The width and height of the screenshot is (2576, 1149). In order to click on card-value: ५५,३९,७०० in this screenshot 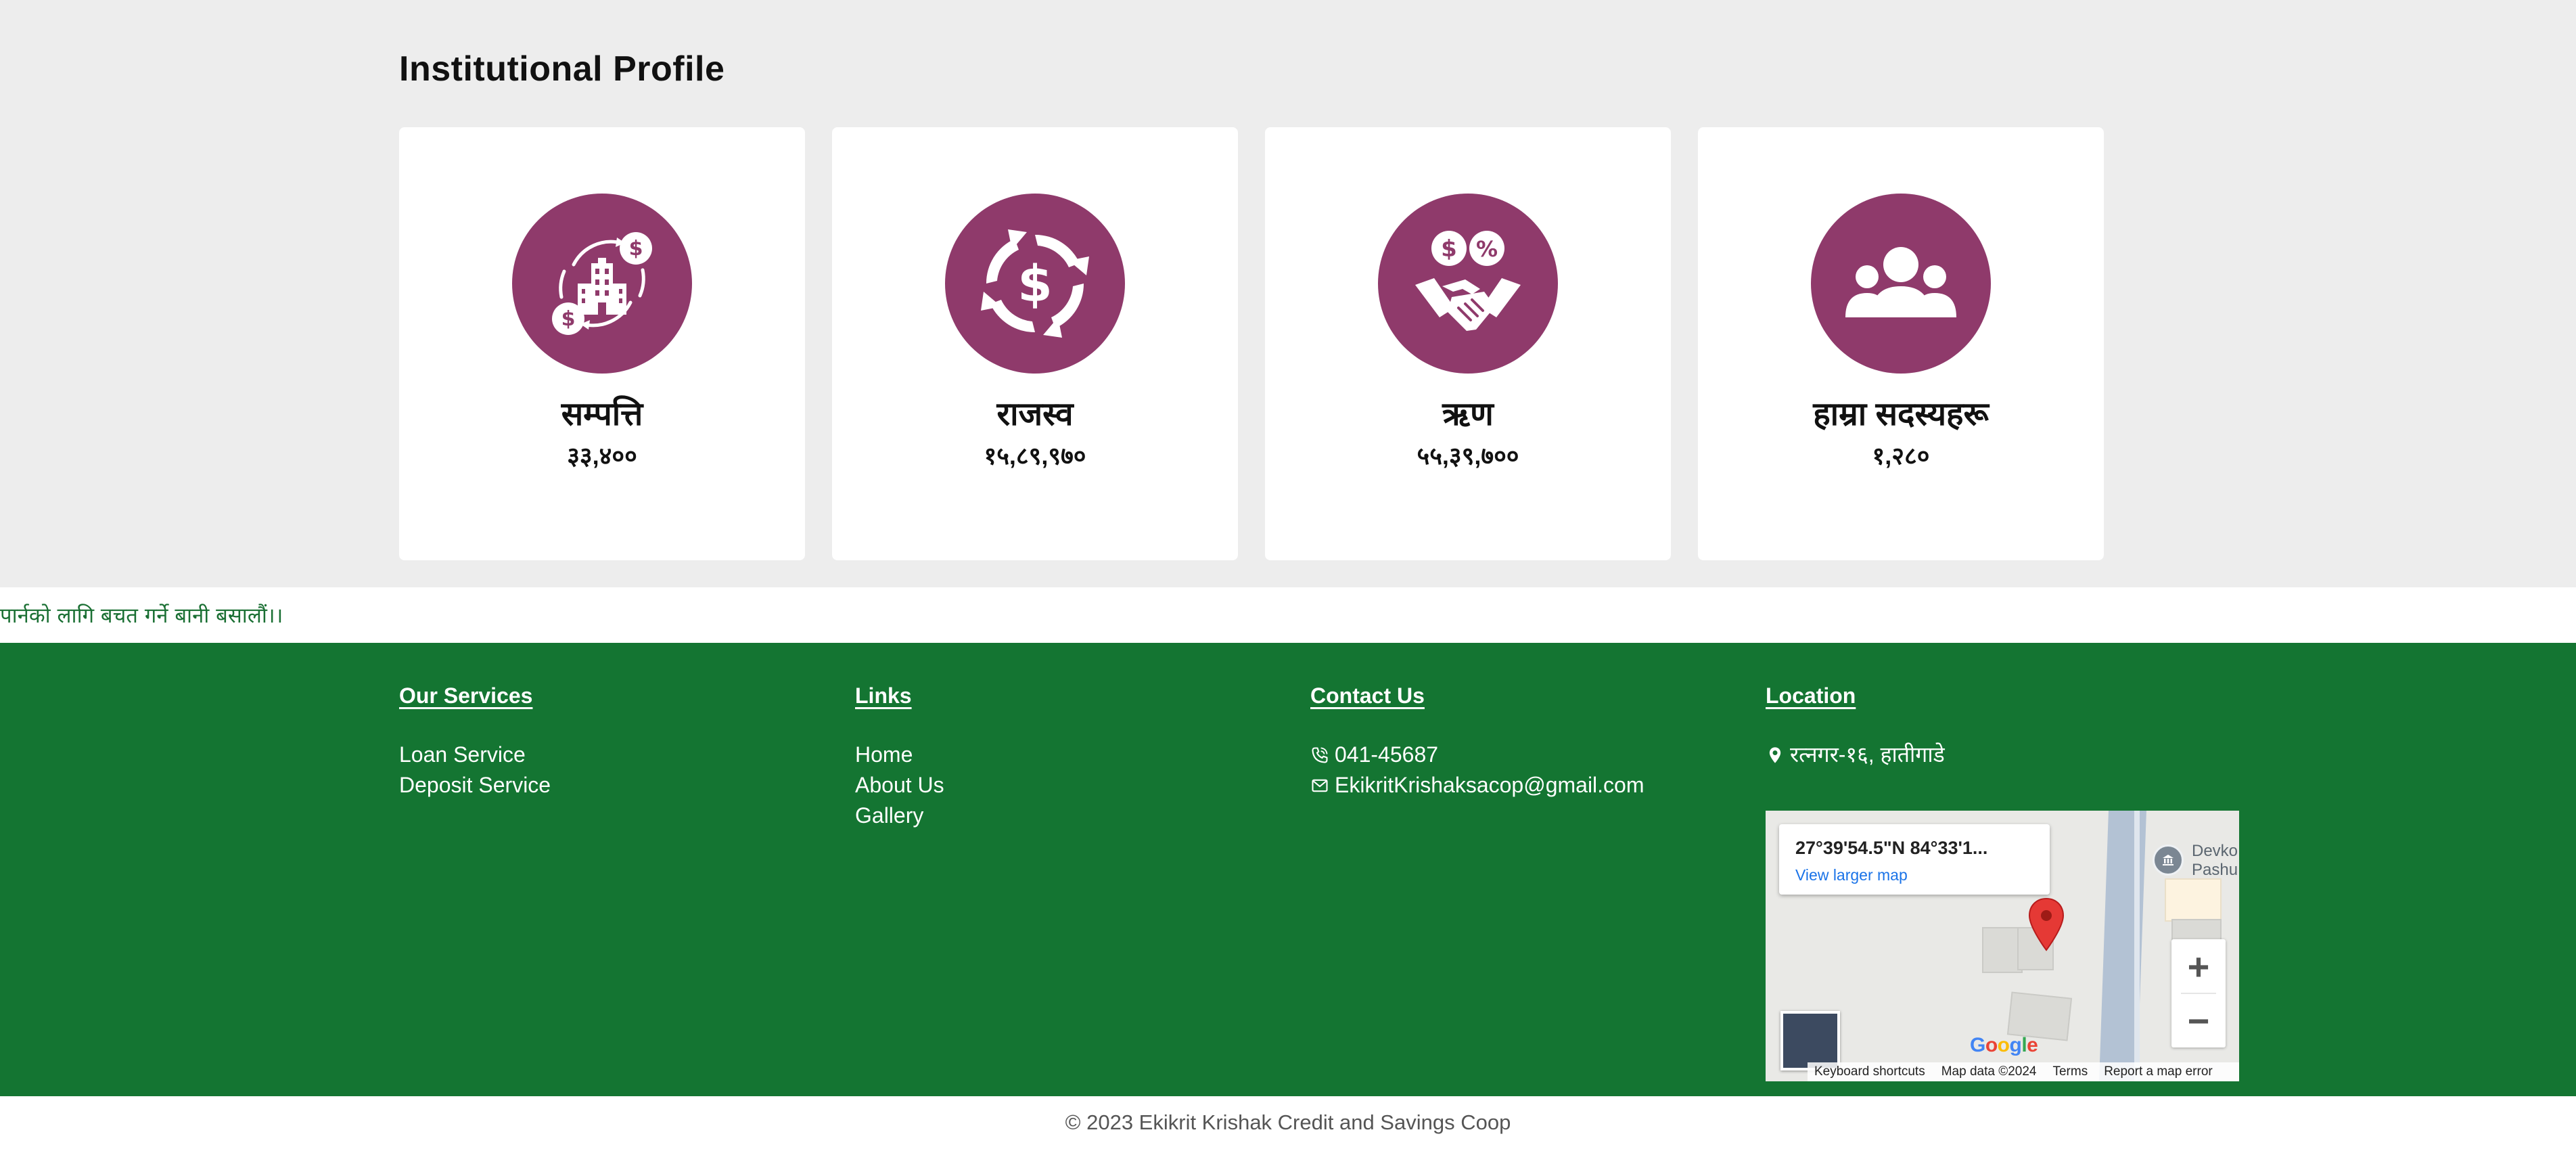, I will do `click(1468, 456)`.